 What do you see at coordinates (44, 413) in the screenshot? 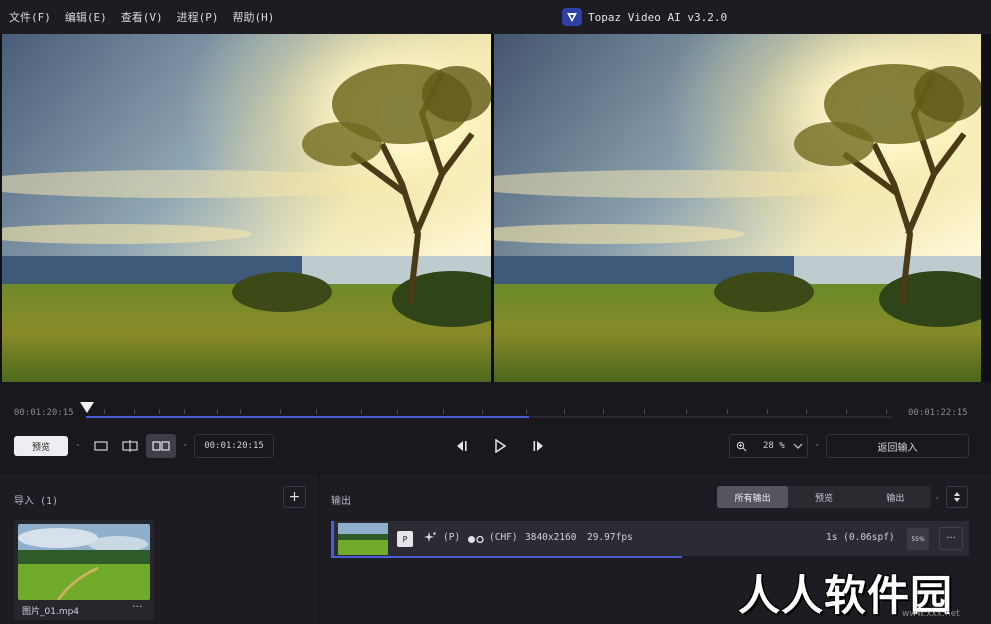
I see `start-timecode: 00:01:20:15` at bounding box center [44, 413].